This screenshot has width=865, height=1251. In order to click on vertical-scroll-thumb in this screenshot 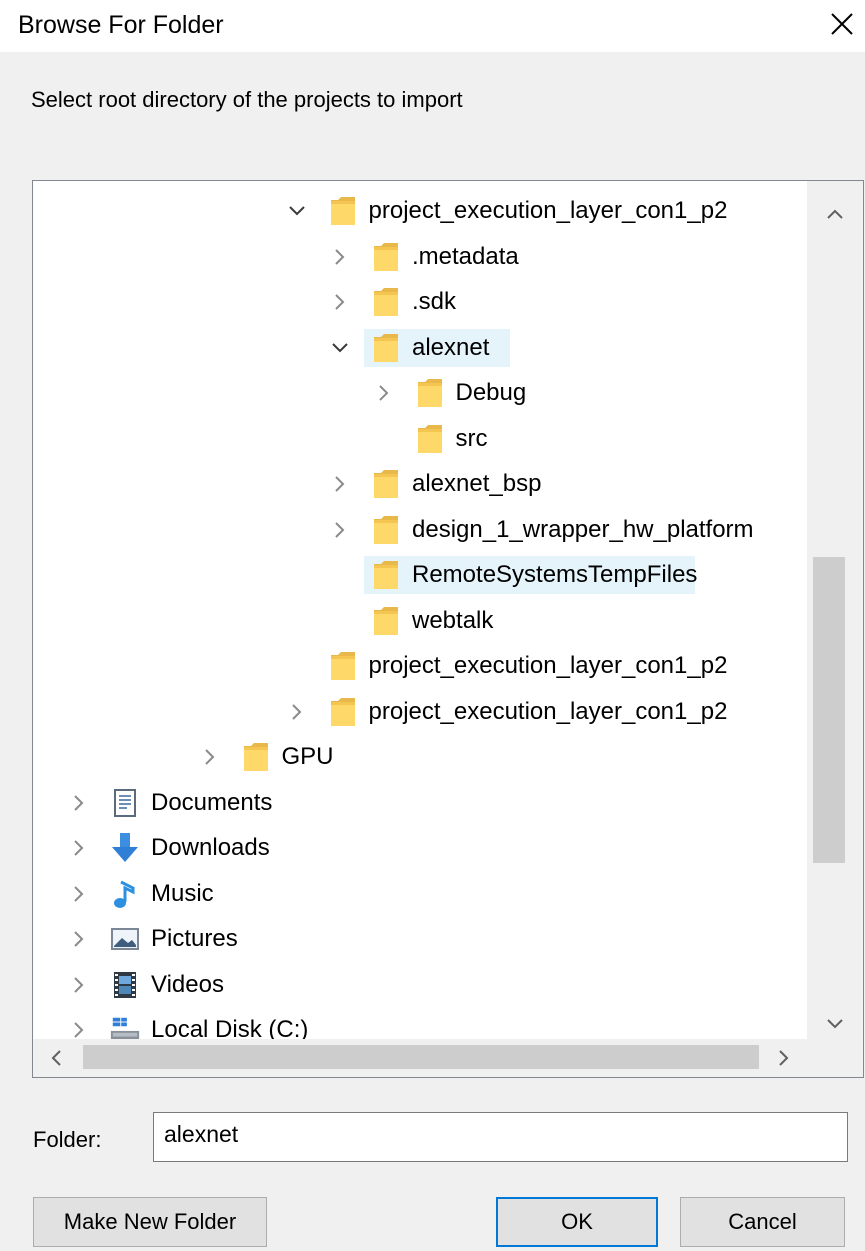, I will do `click(829, 710)`.